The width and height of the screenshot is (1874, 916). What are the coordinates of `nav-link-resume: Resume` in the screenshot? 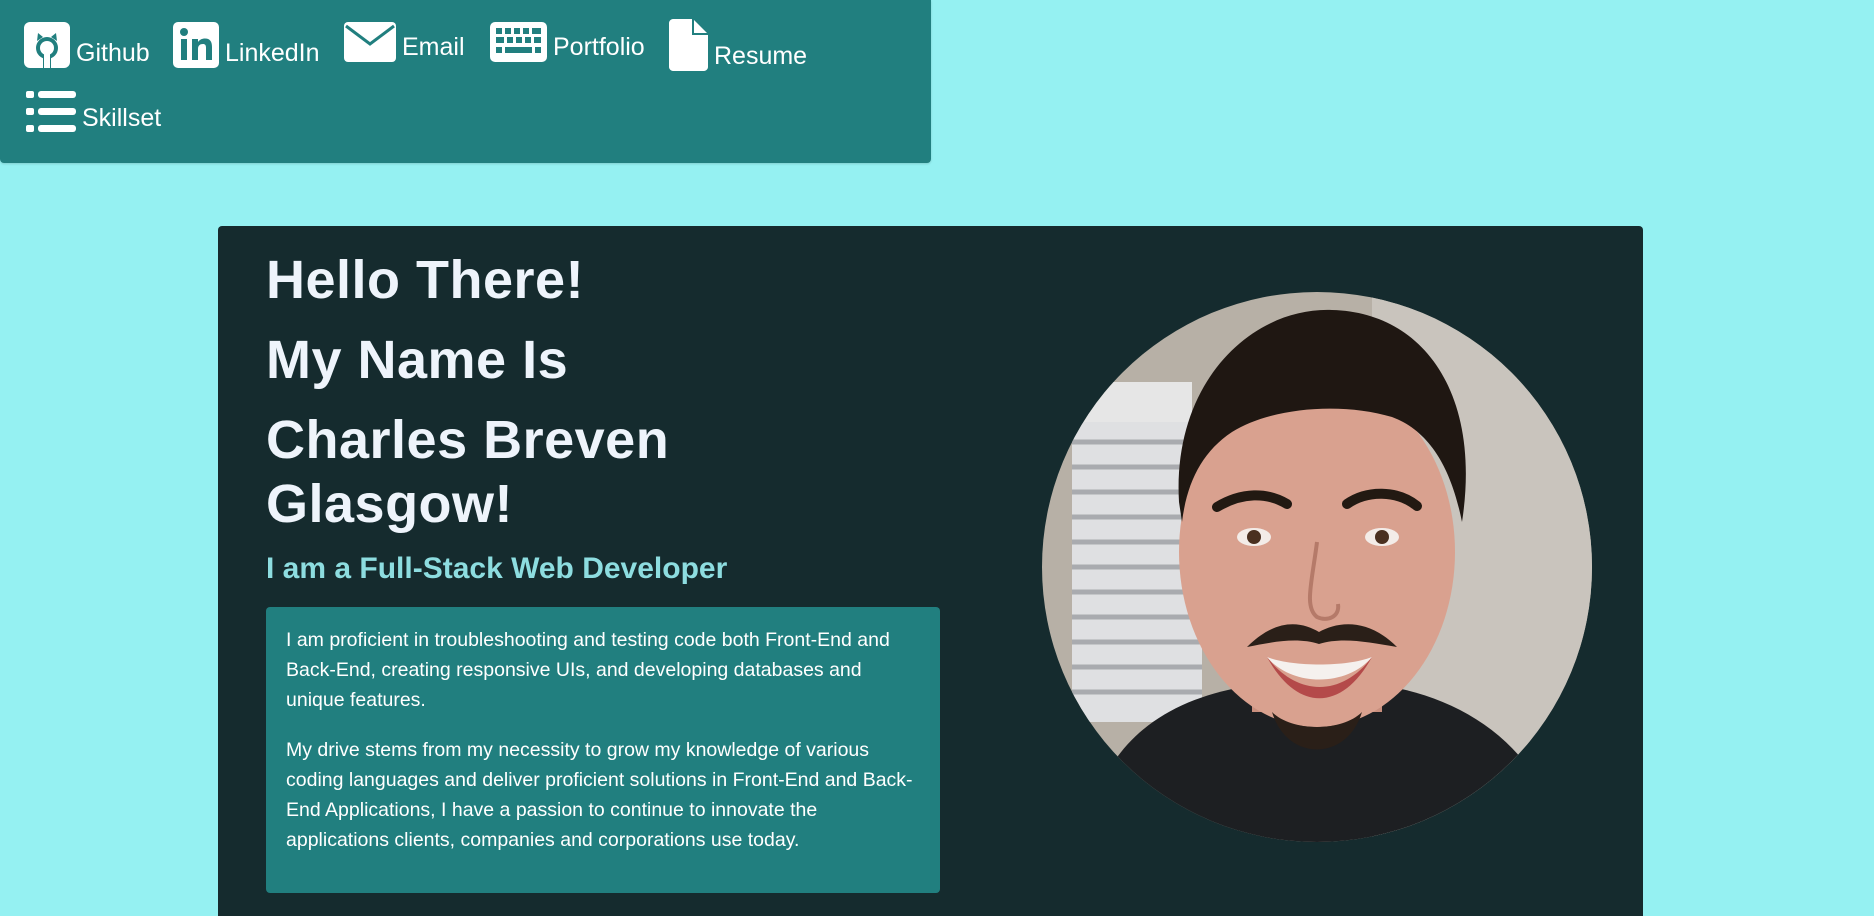 It's located at (738, 45).